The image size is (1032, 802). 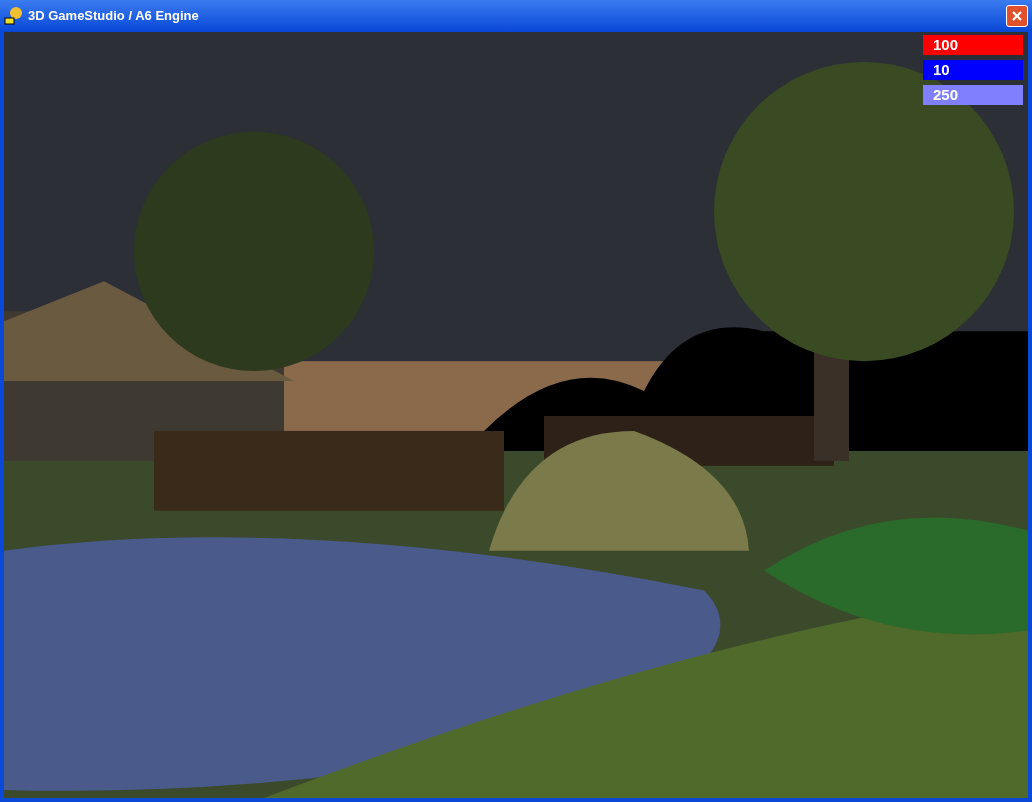 I want to click on hud-value: 250, so click(x=973, y=95).